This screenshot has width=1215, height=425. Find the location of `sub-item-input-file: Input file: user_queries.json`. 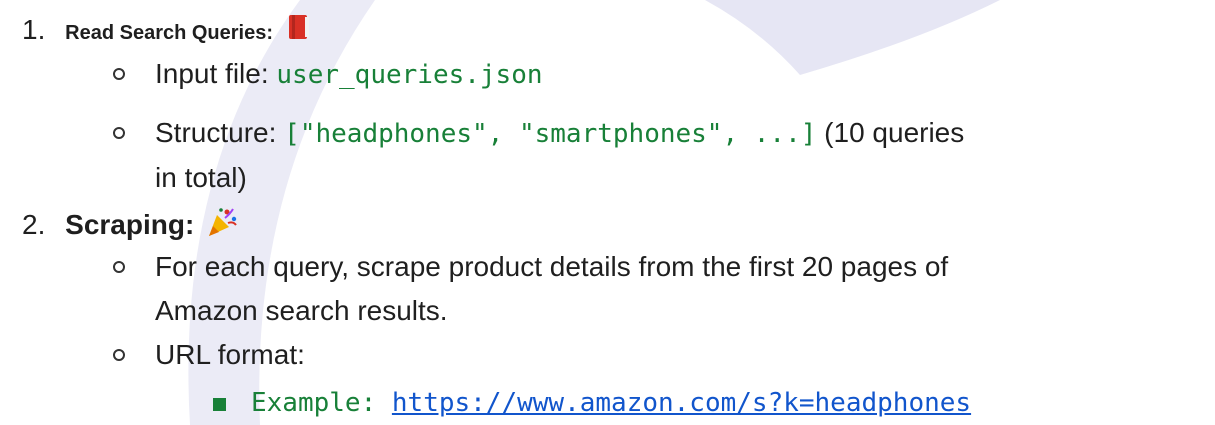

sub-item-input-file: Input file: user_queries.json is located at coordinates (349, 74).